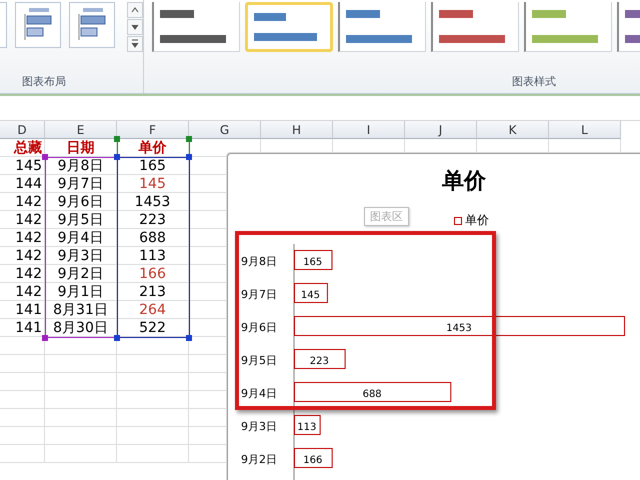 The image size is (640, 480). Describe the element at coordinates (386, 216) in the screenshot. I see `tooltip: 图表区` at that location.